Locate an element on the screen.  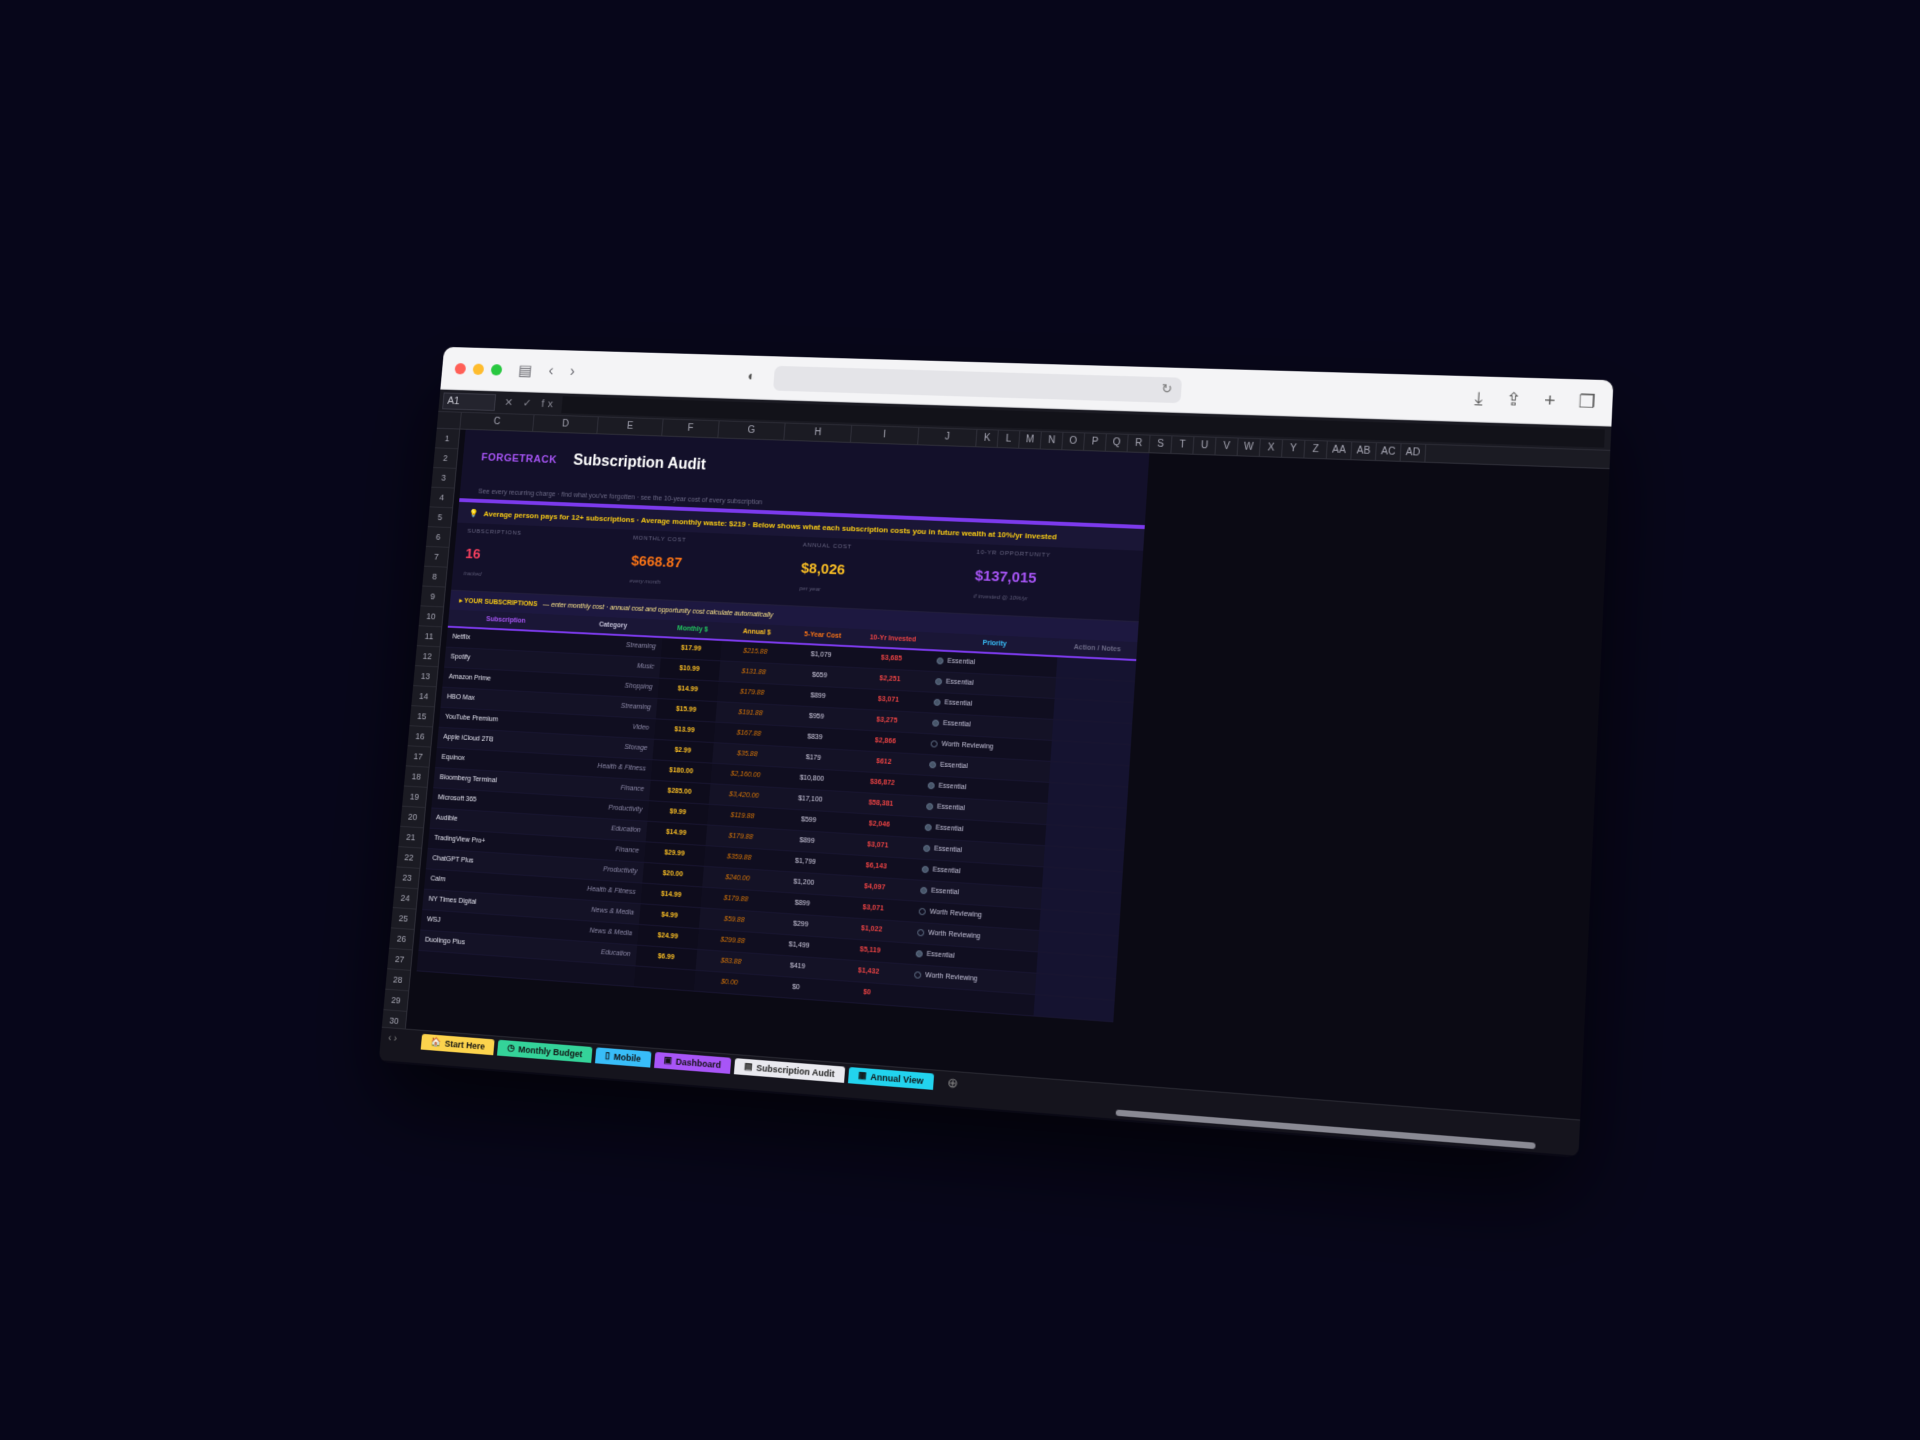
column-header: N is located at coordinates (1052, 440).